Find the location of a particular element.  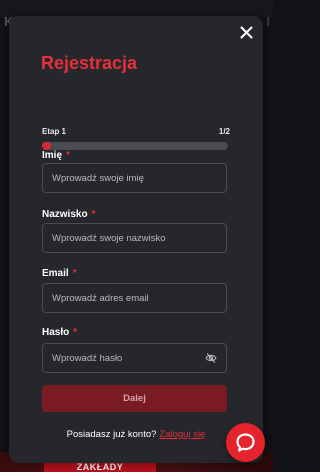

step-label: Etap 1 is located at coordinates (54, 131).